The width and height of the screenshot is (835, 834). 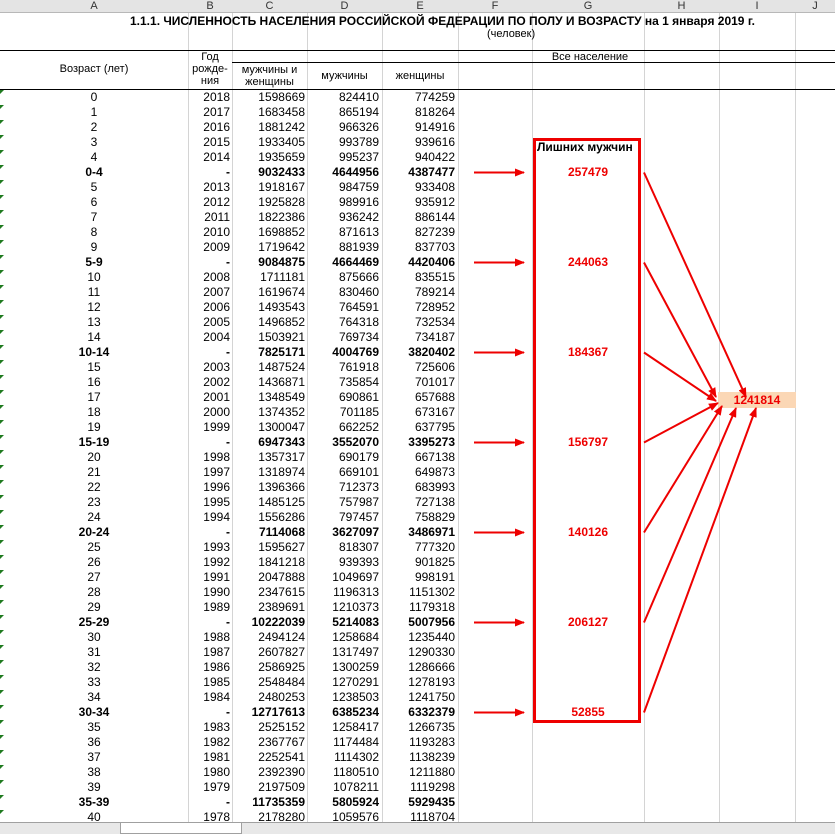 I want to click on sheet-tab-bar, so click(x=417, y=828).